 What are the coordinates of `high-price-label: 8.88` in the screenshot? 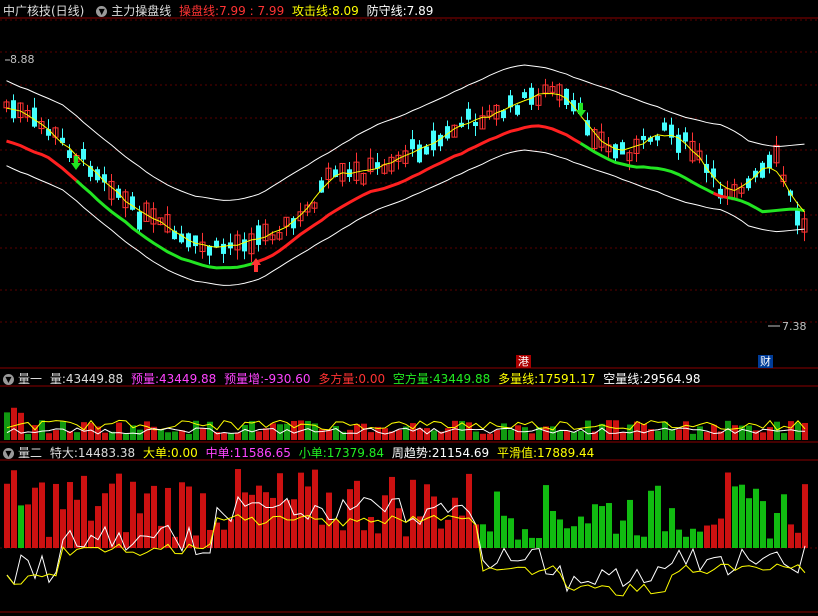 It's located at (22, 59).